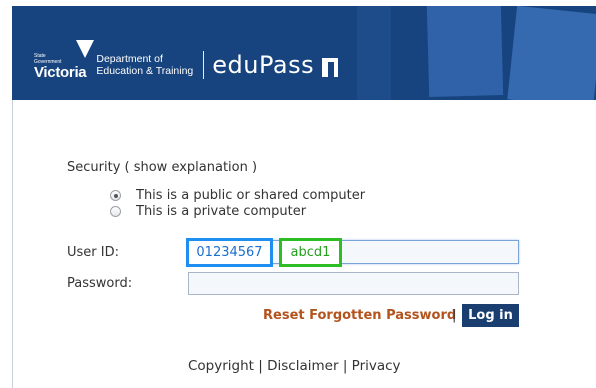  Describe the element at coordinates (376, 366) in the screenshot. I see `privacy-link: Privacy` at that location.